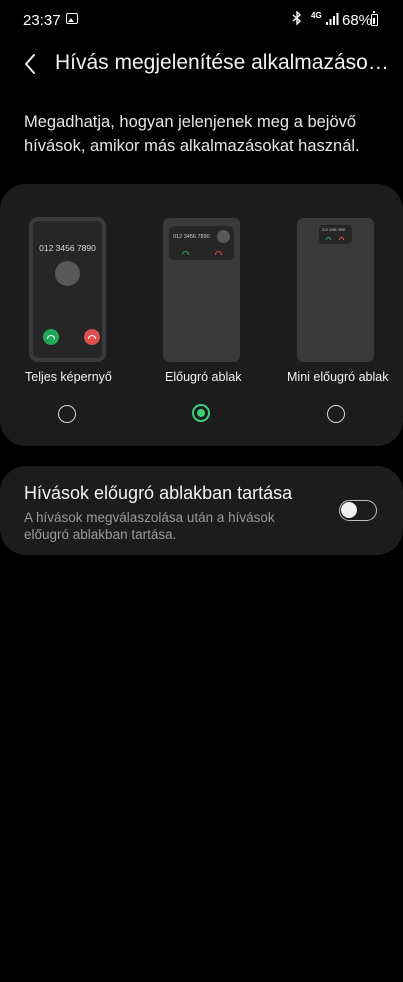  I want to click on bluetooth-icon, so click(297, 19).